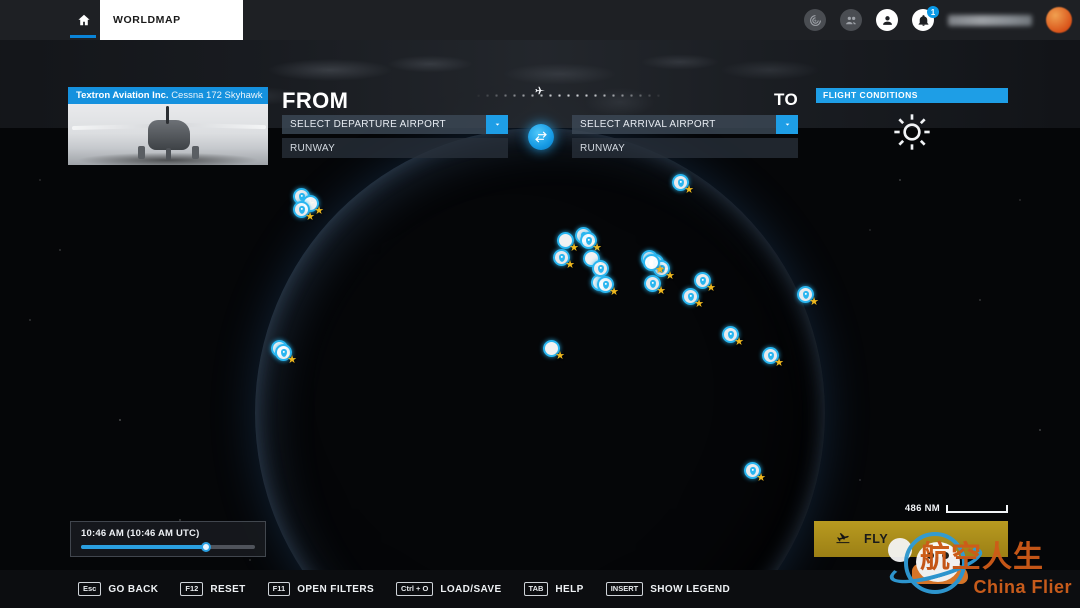 The width and height of the screenshot is (1080, 608). Describe the element at coordinates (887, 20) in the screenshot. I see `profile-icon-button` at that location.